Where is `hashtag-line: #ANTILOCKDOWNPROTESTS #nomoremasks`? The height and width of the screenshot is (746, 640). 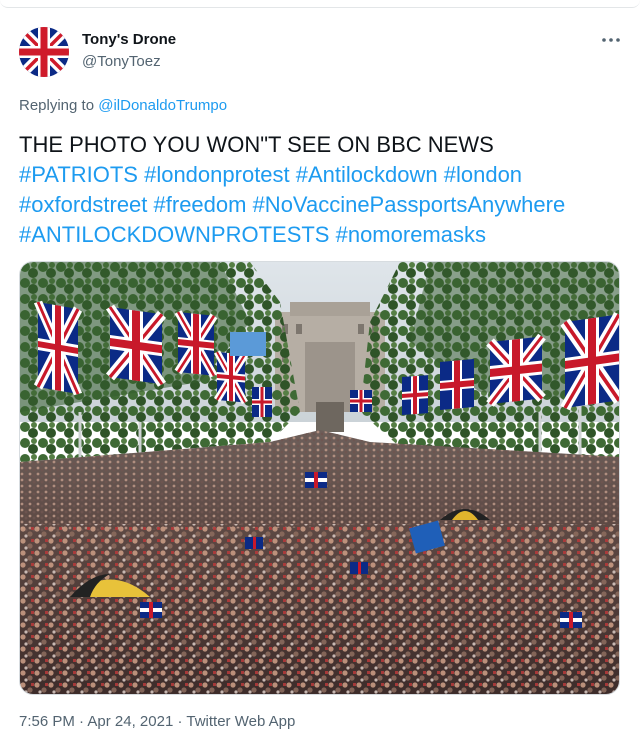
hashtag-line: #ANTILOCKDOWNPROTESTS #nomoremasks is located at coordinates (319, 235).